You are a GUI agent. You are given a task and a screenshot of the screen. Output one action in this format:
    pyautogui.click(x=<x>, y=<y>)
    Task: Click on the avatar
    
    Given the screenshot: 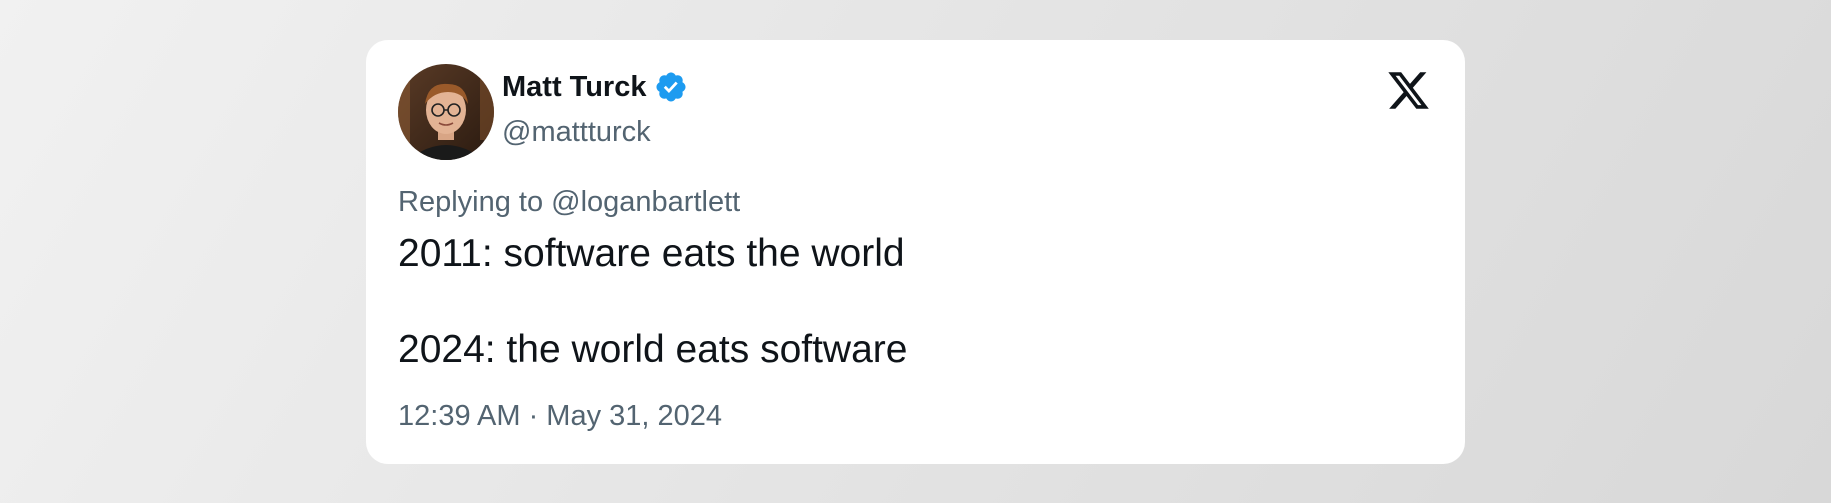 What is the action you would take?
    pyautogui.click(x=446, y=112)
    